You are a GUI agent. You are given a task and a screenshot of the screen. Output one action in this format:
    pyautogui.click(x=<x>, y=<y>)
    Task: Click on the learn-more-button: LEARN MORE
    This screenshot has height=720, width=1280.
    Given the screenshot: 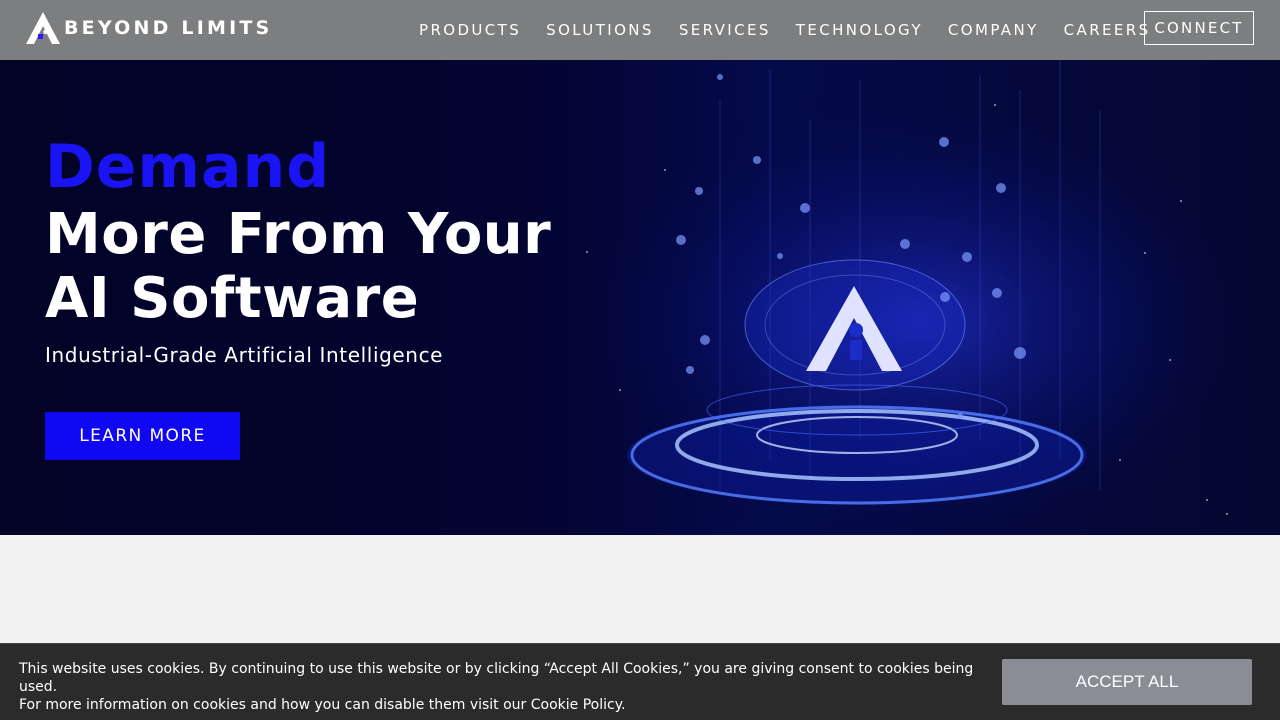 What is the action you would take?
    pyautogui.click(x=142, y=436)
    